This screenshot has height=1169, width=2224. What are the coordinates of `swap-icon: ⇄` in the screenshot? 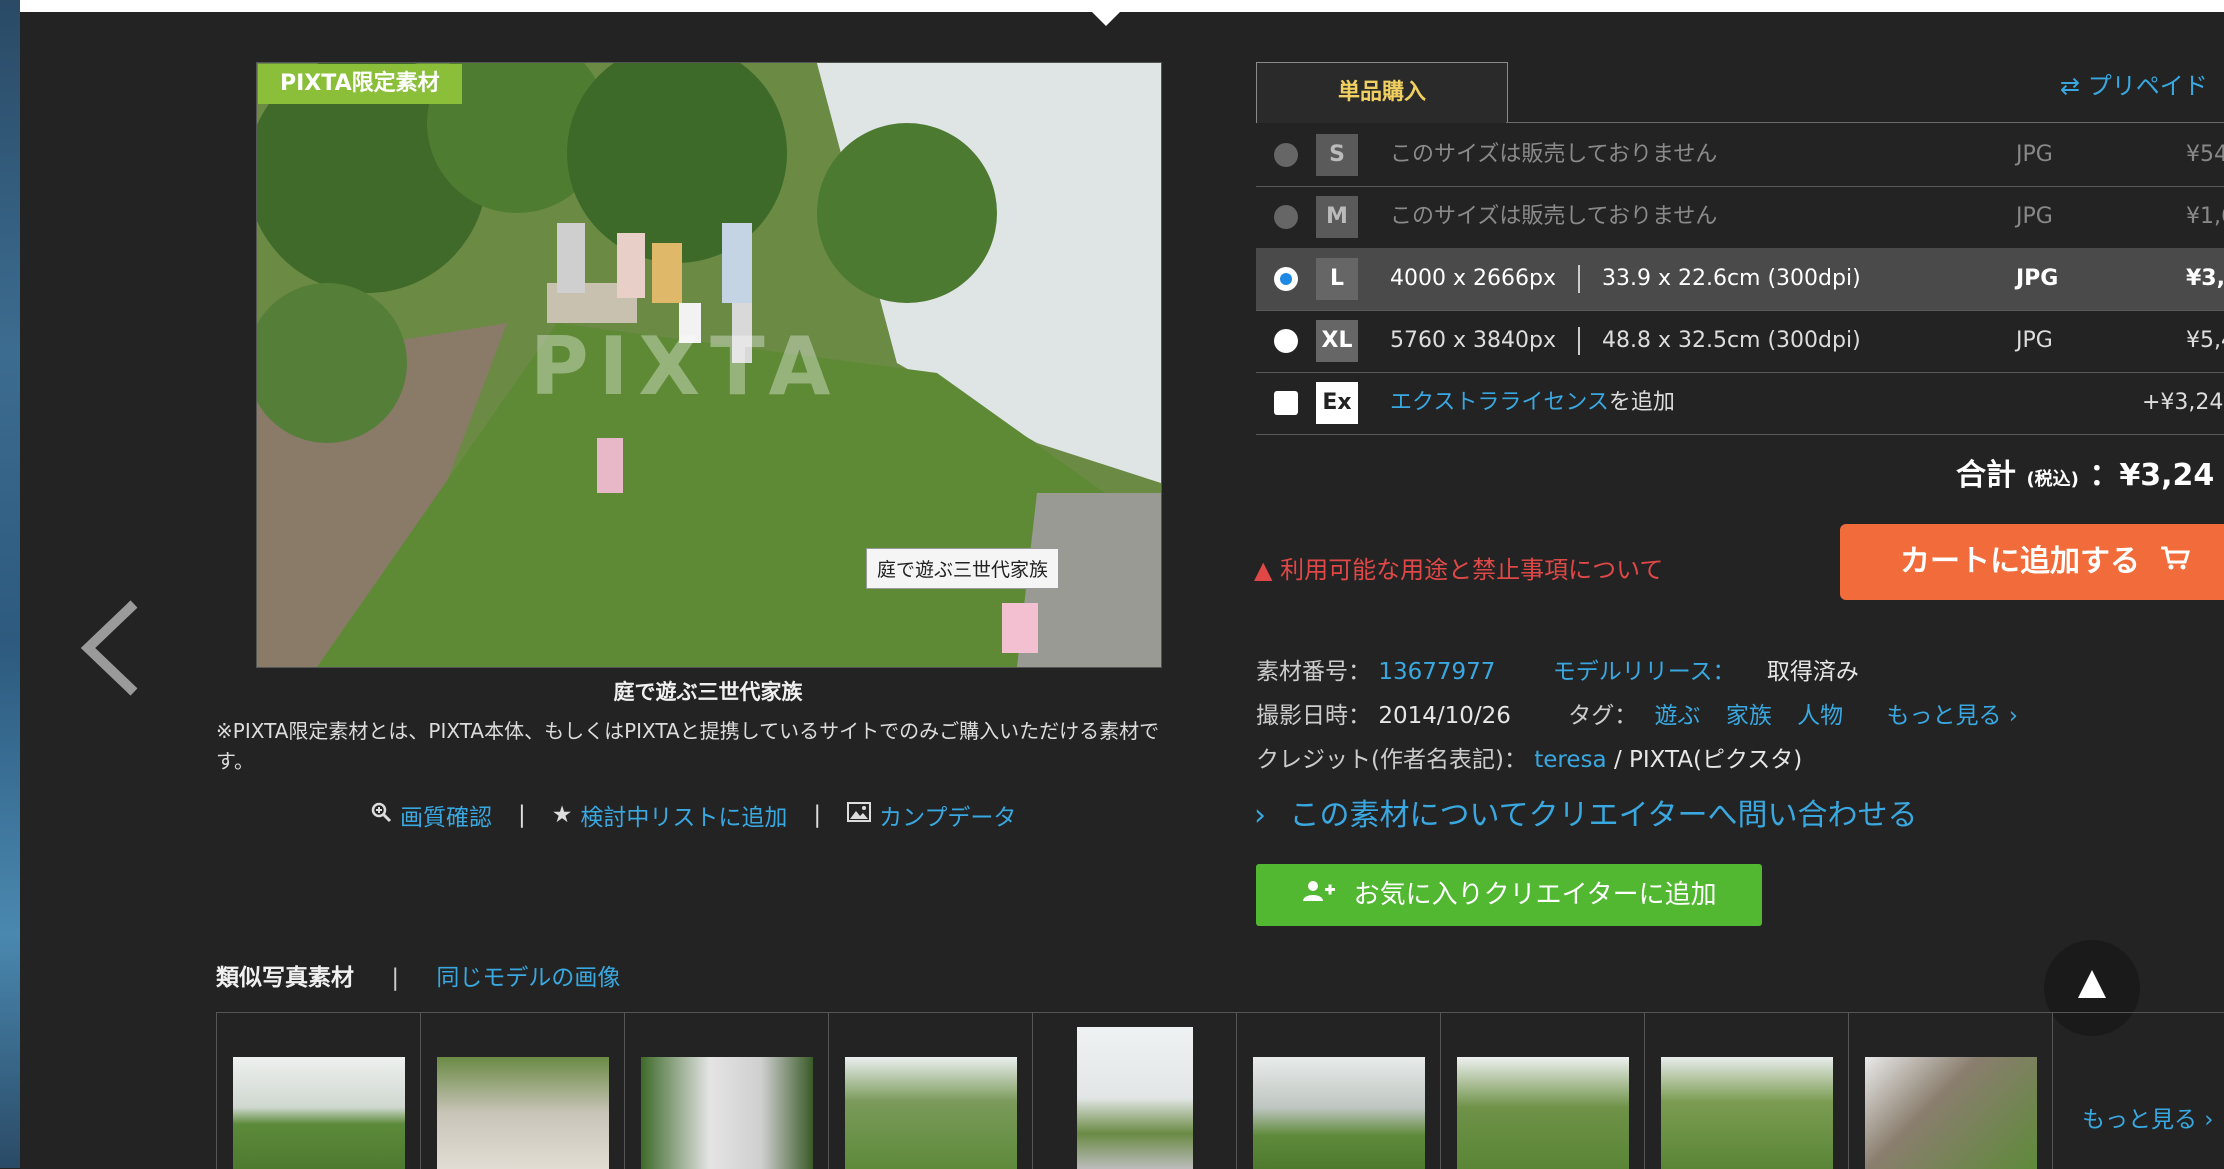 It's located at (2070, 86).